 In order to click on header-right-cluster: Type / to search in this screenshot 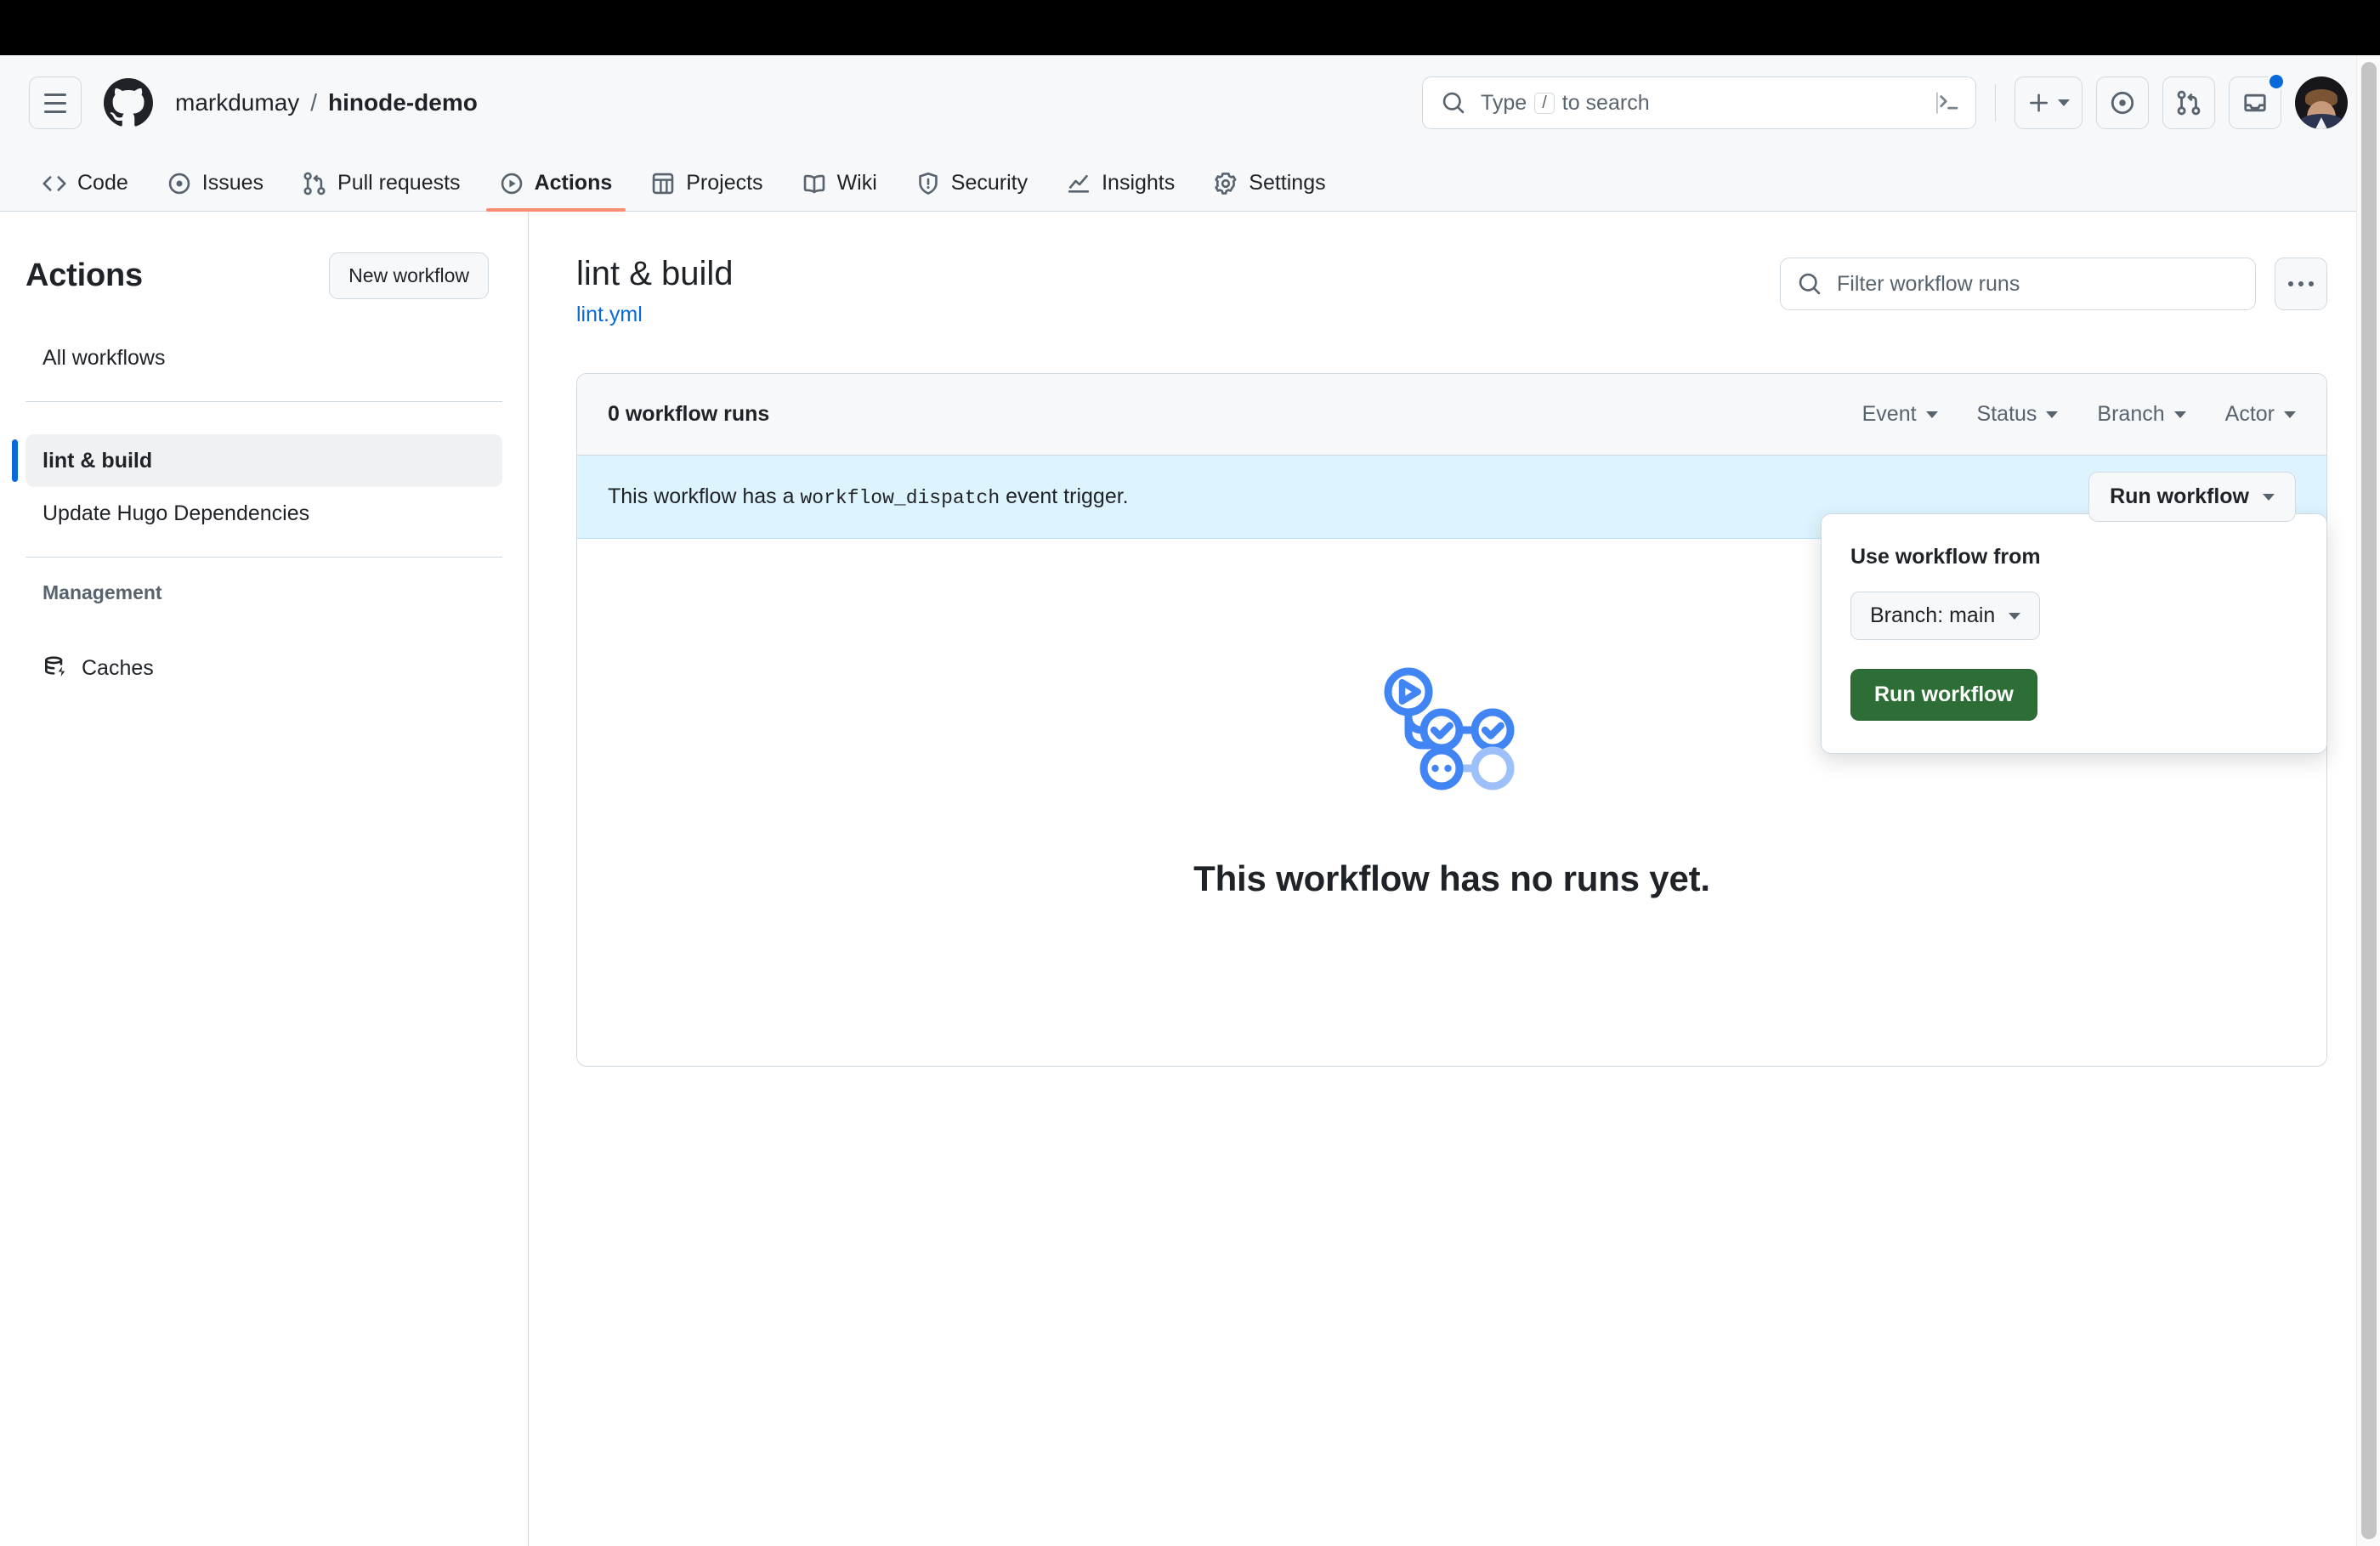, I will do `click(1885, 100)`.